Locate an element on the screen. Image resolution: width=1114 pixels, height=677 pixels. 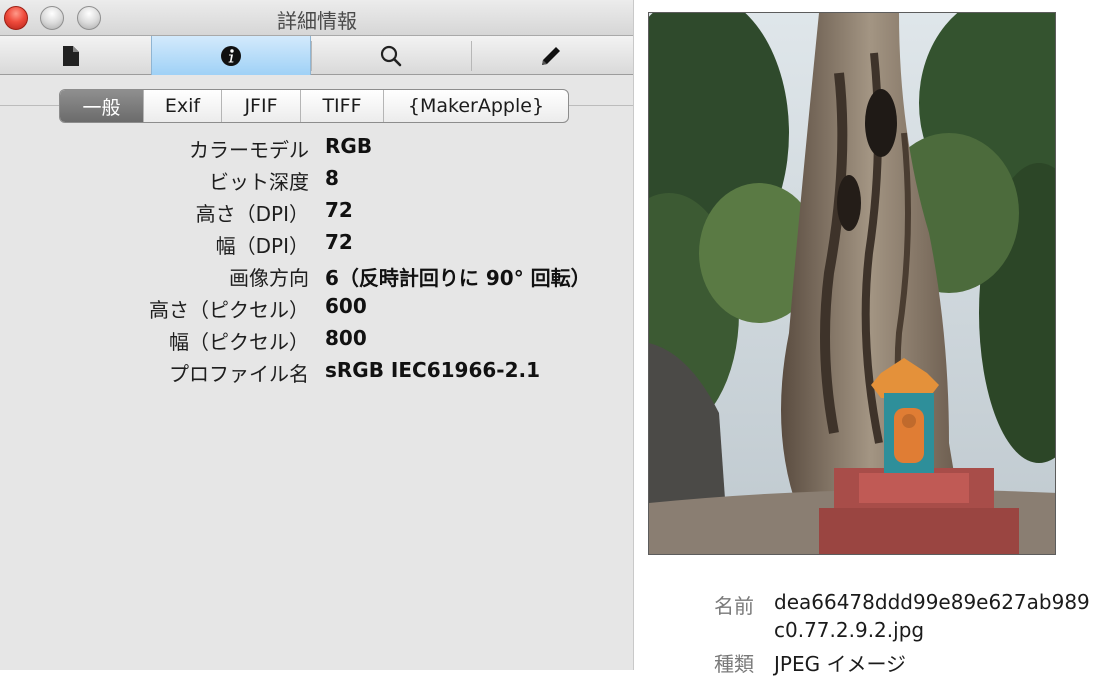
search-icon is located at coordinates (391, 55).